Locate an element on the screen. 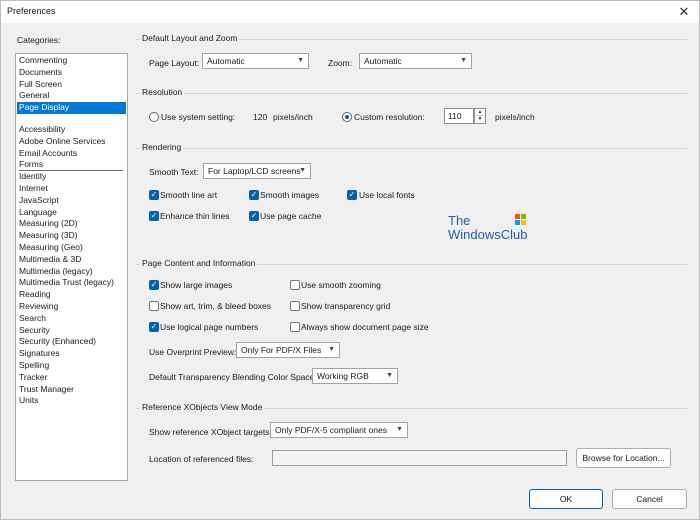  windows-logo-icon is located at coordinates (520, 219).